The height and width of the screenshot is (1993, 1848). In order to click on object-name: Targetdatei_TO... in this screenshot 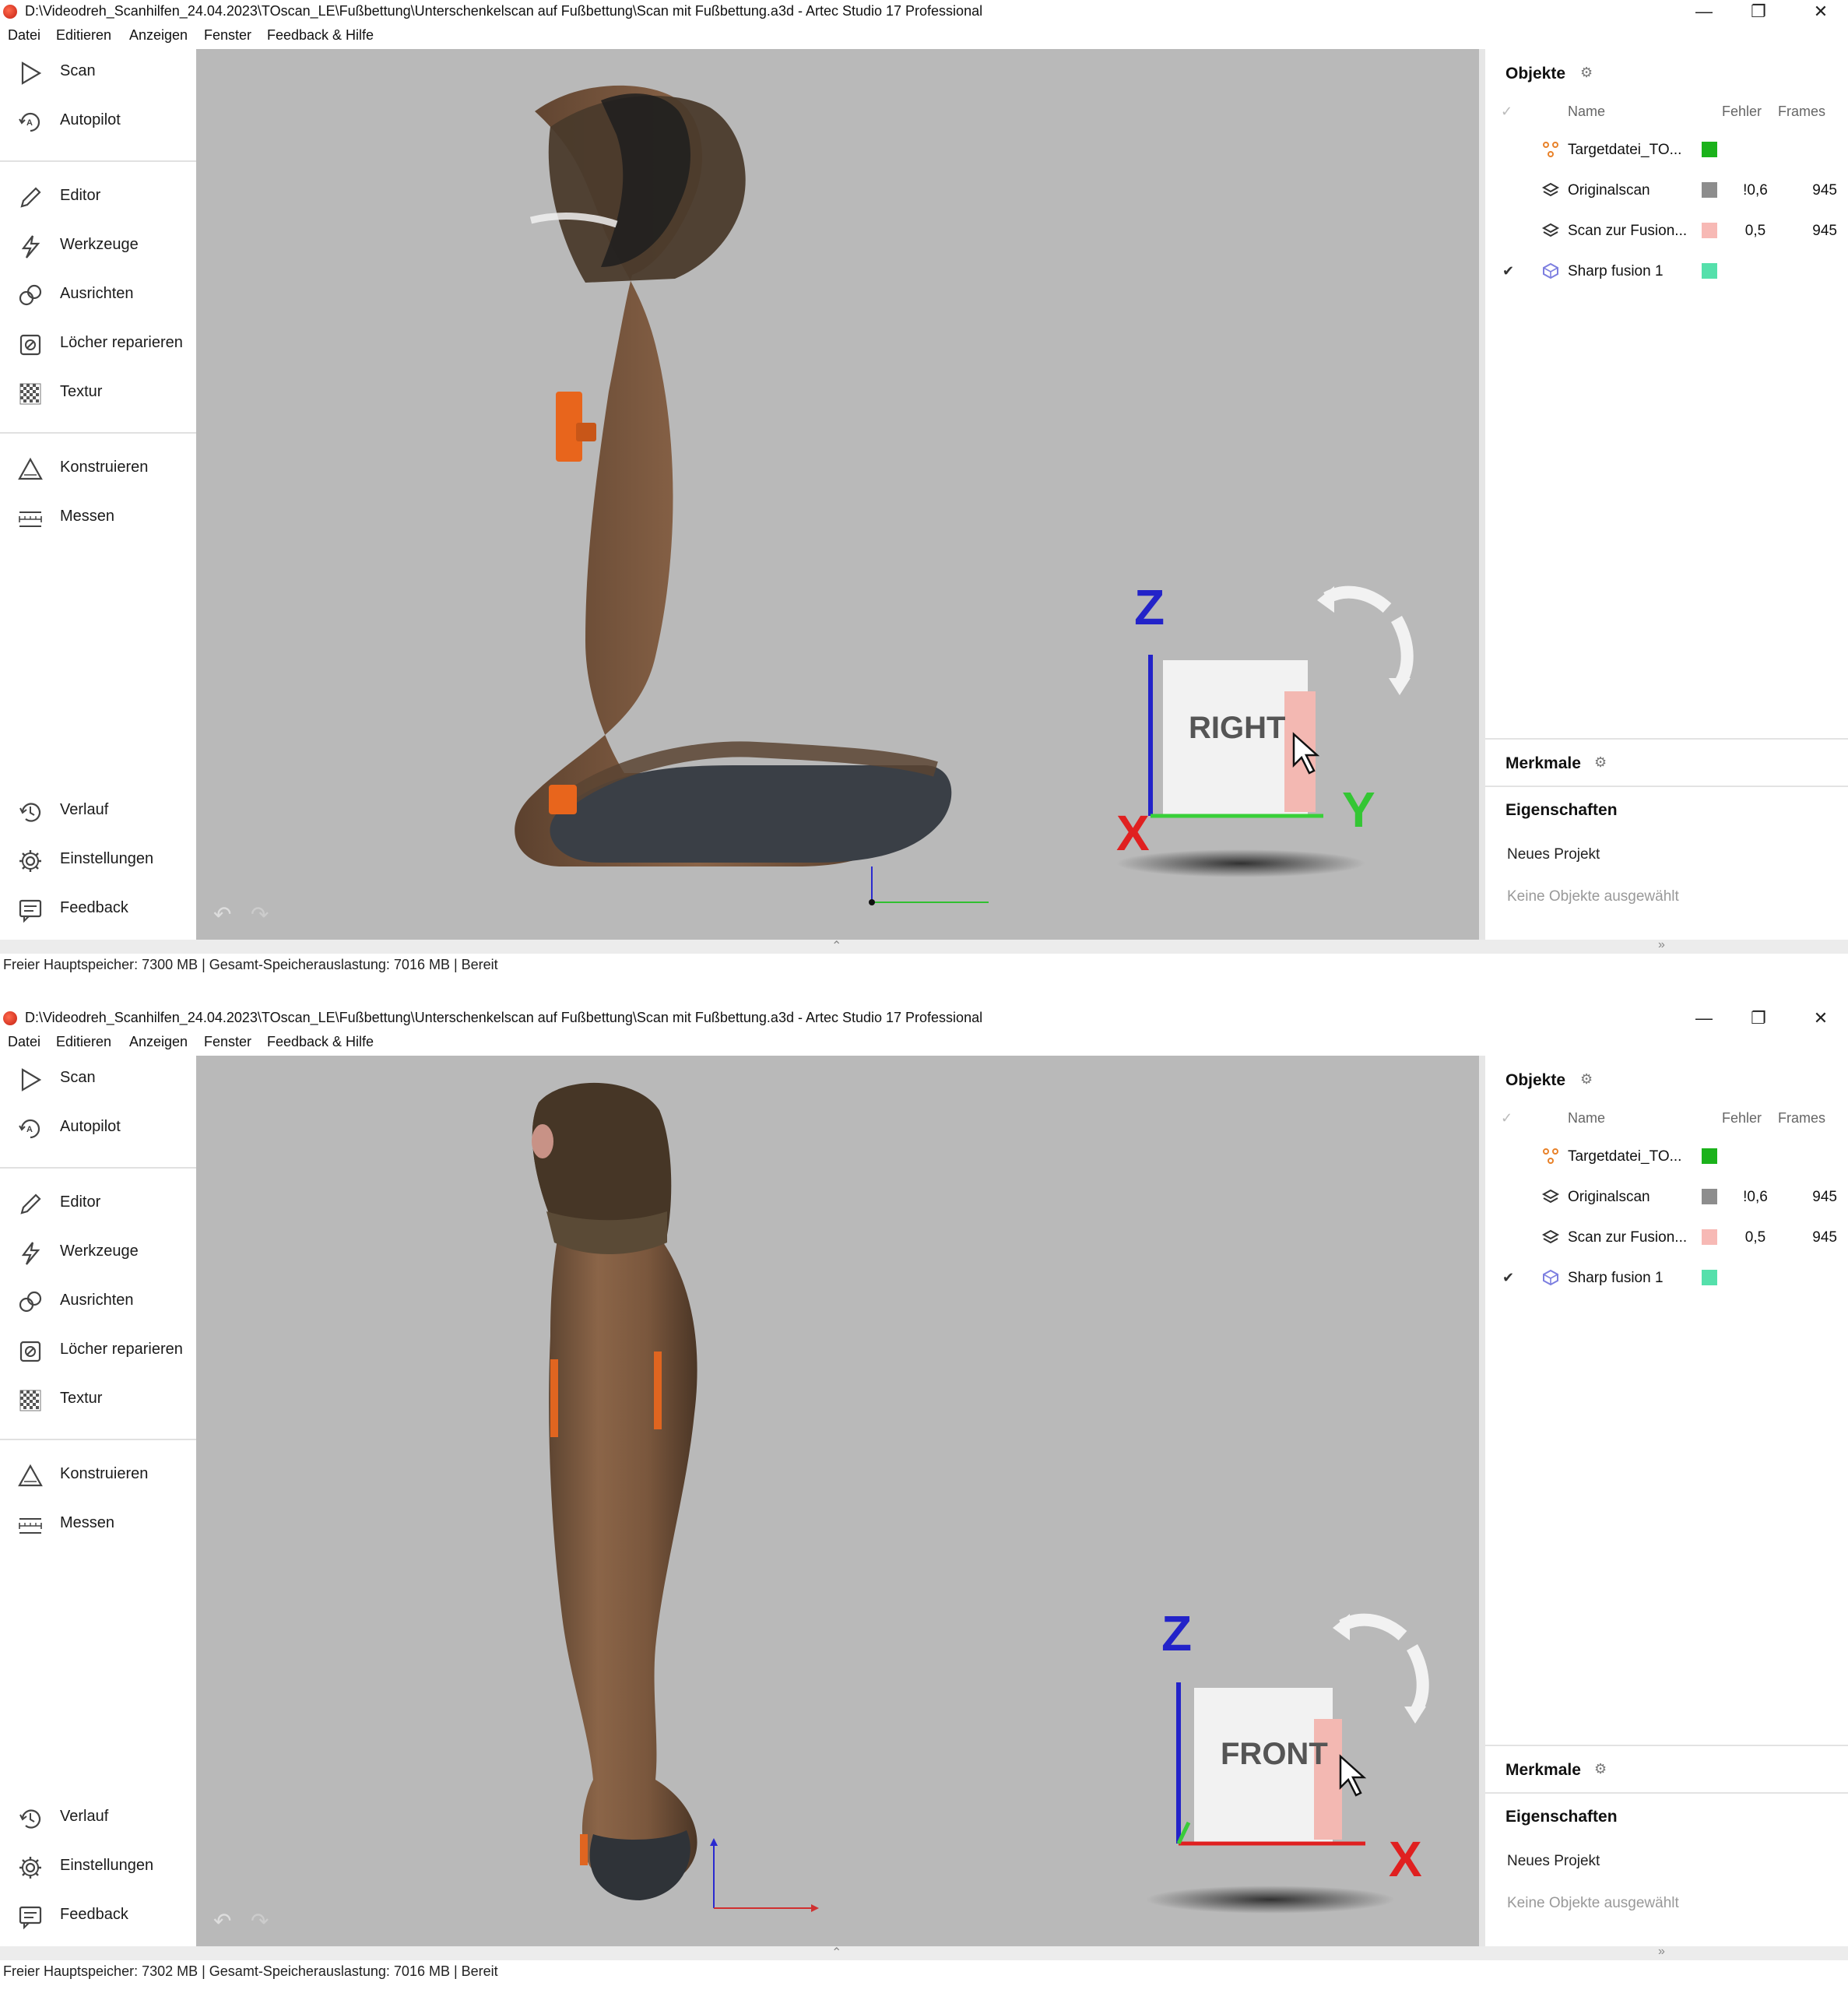, I will do `click(1625, 1156)`.